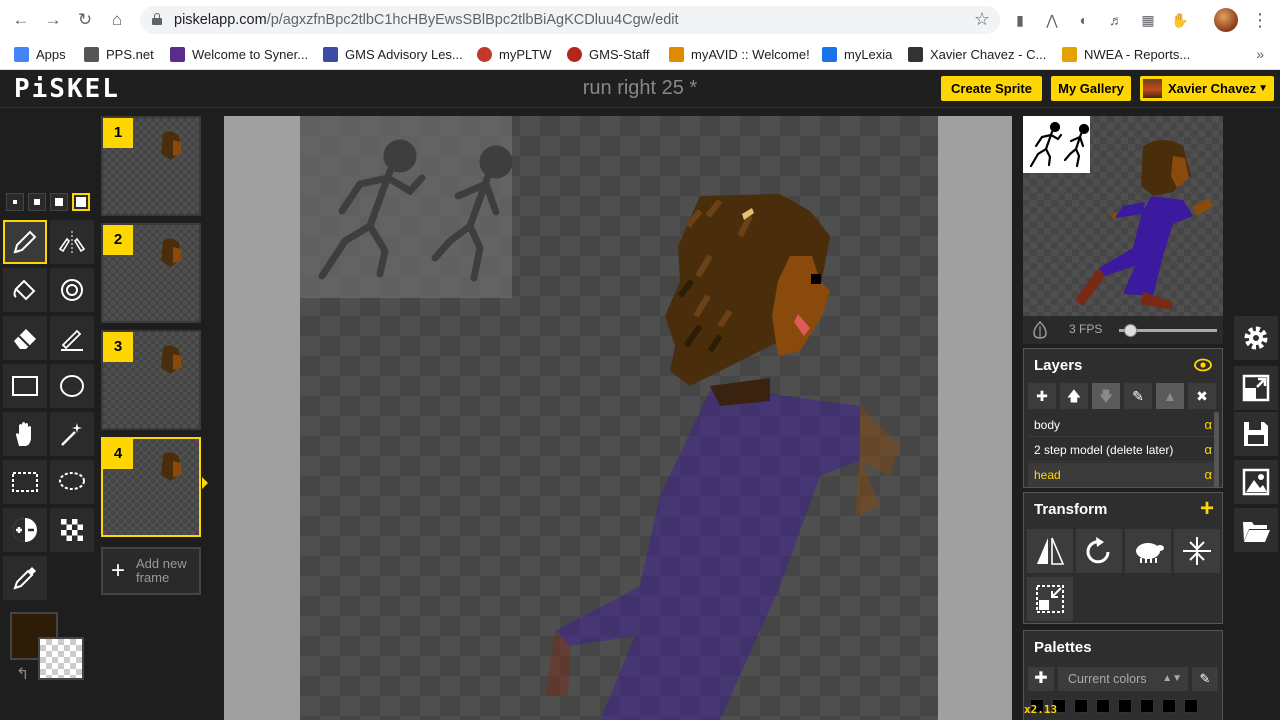  Describe the element at coordinates (982, 19) in the screenshot. I see `bookmark-star-icon: ☆` at that location.